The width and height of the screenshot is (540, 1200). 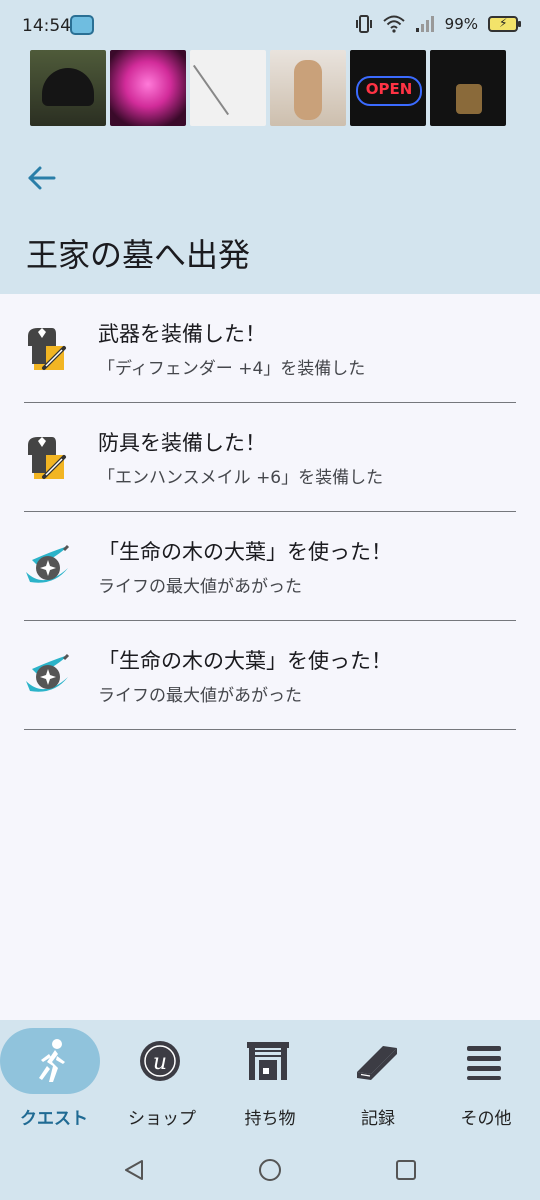 I want to click on bottom-navigation: クエスト u ショップ 持ち物 記録 その他, so click(x=270, y=1079).